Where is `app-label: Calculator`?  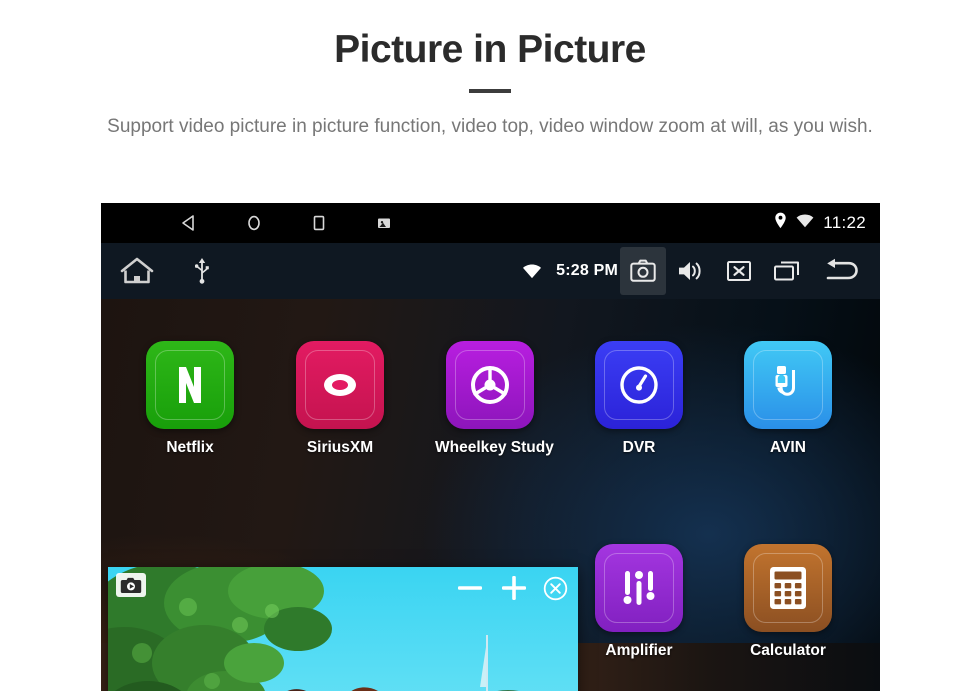
app-label: Calculator is located at coordinates (788, 650).